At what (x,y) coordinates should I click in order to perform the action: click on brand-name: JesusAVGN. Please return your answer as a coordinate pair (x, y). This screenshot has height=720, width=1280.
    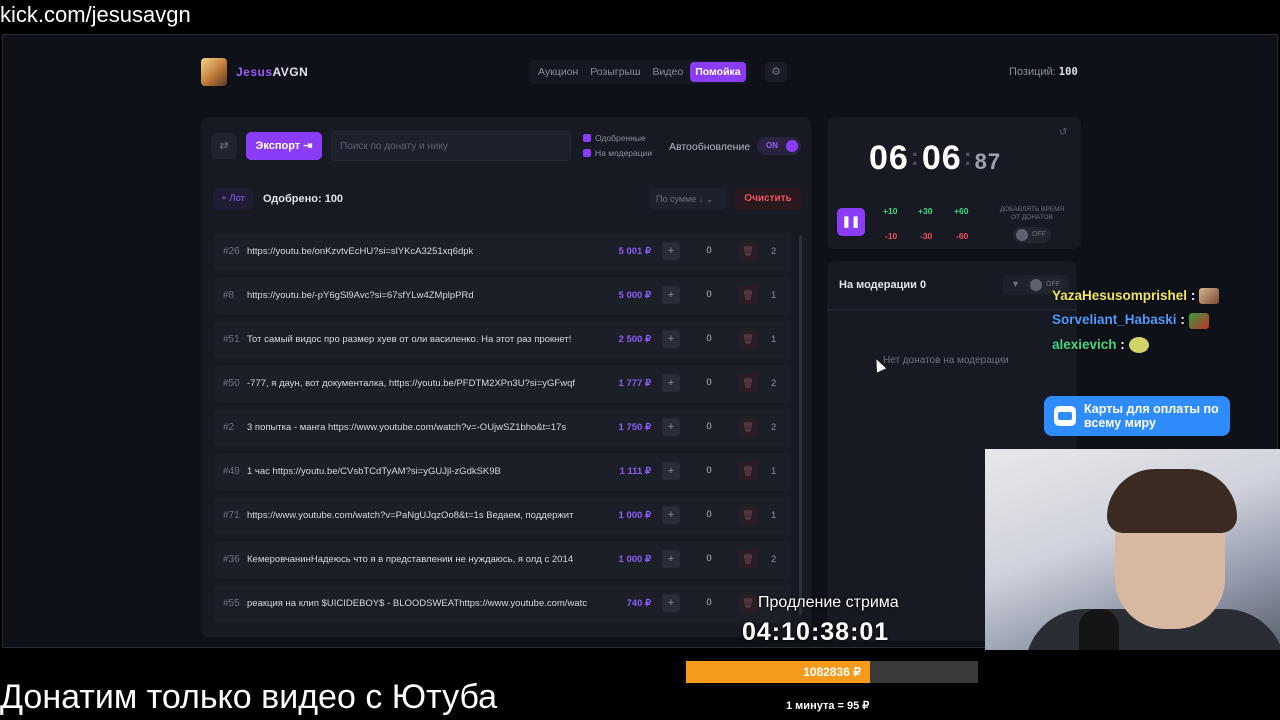
    Looking at the image, I should click on (272, 72).